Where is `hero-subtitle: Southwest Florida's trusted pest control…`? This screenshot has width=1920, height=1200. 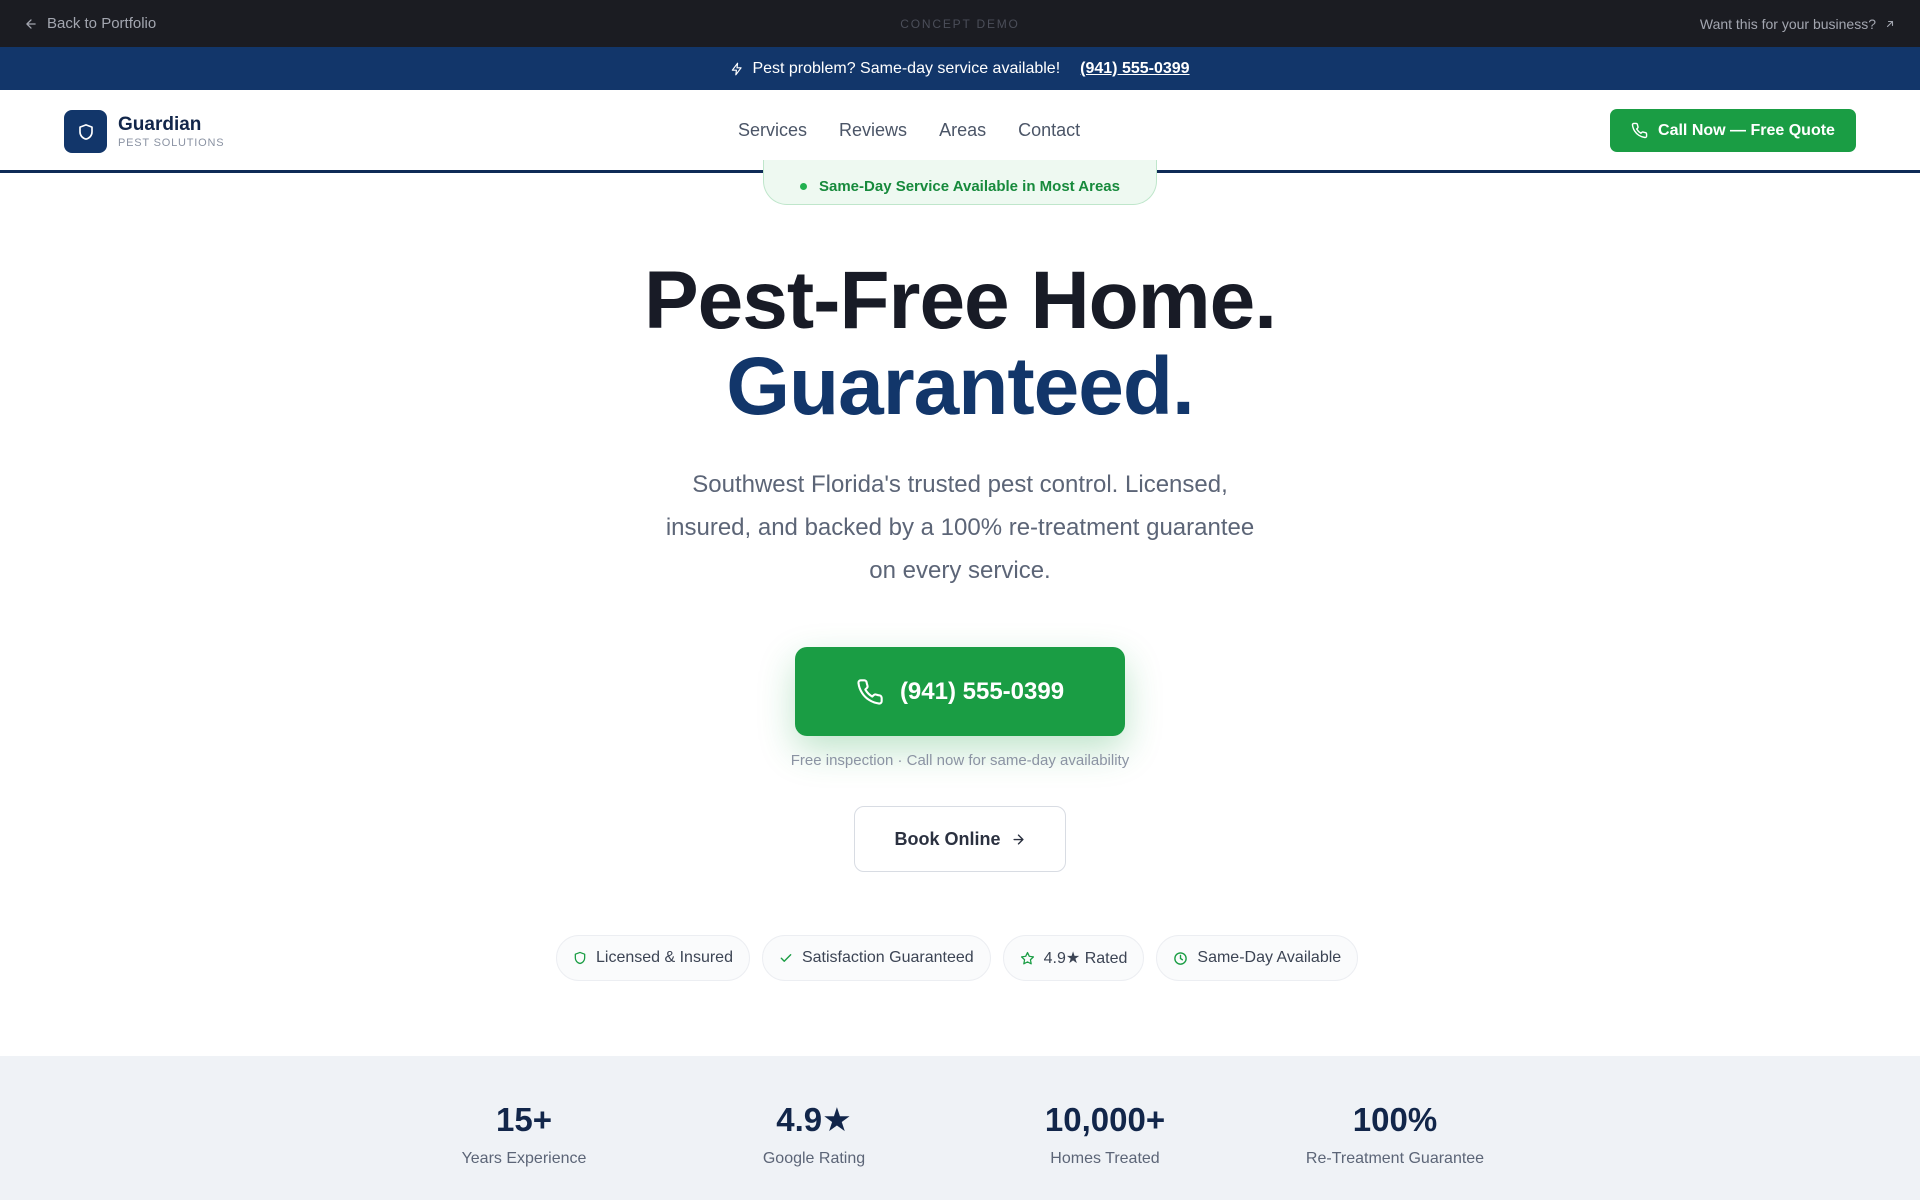 hero-subtitle: Southwest Florida's trusted pest control… is located at coordinates (960, 527).